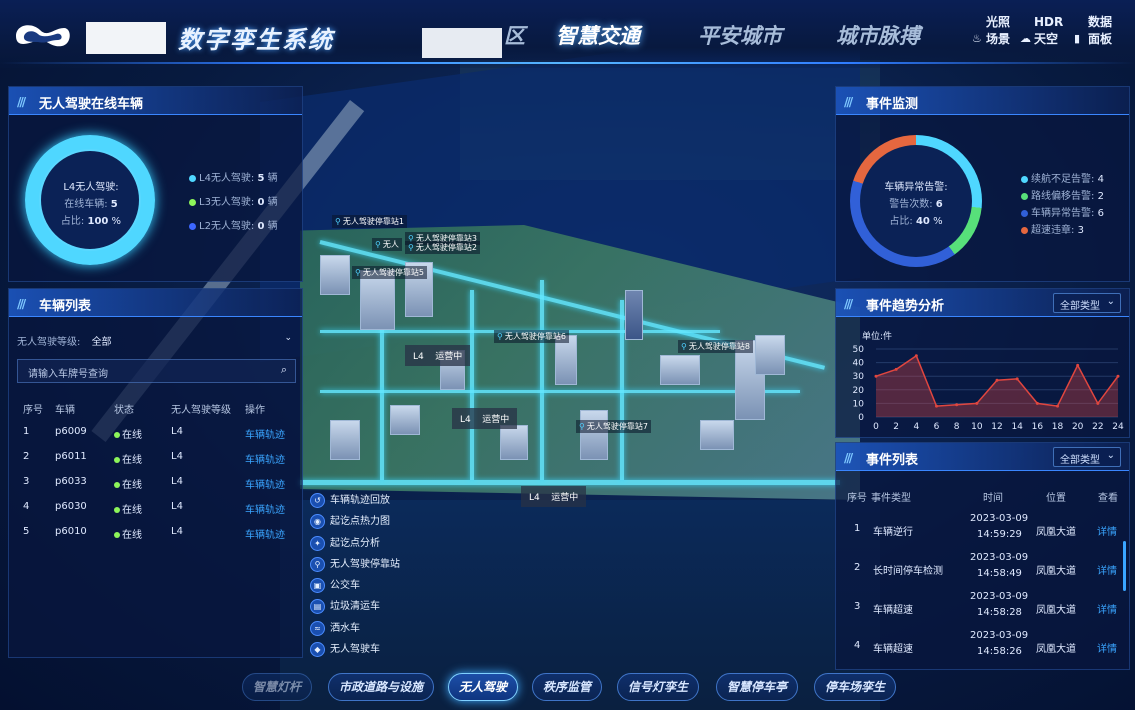 The image size is (1135, 710). What do you see at coordinates (861, 418) in the screenshot?
I see `y-tick-label: 0` at bounding box center [861, 418].